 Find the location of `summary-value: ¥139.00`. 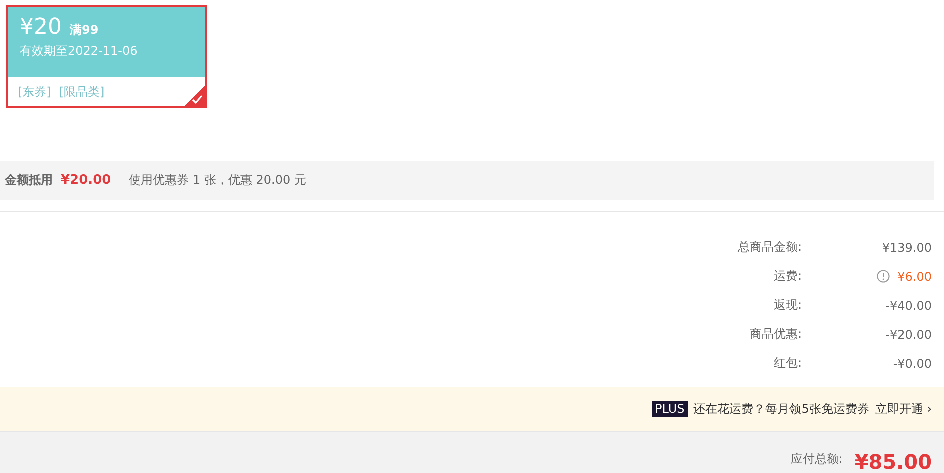

summary-value: ¥139.00 is located at coordinates (907, 247).